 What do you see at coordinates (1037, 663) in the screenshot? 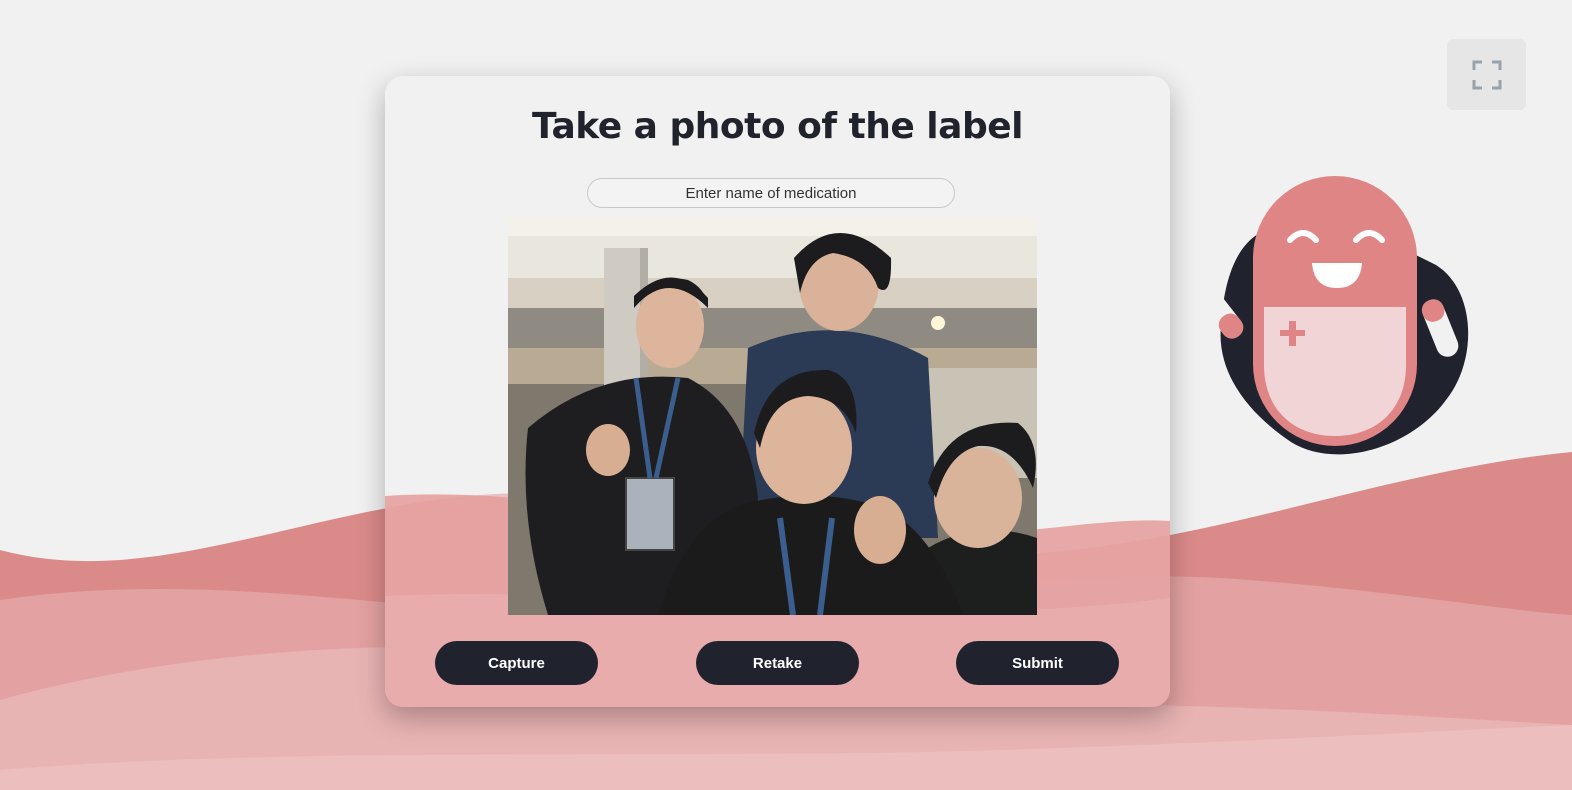
I see `submit-button: Submit` at bounding box center [1037, 663].